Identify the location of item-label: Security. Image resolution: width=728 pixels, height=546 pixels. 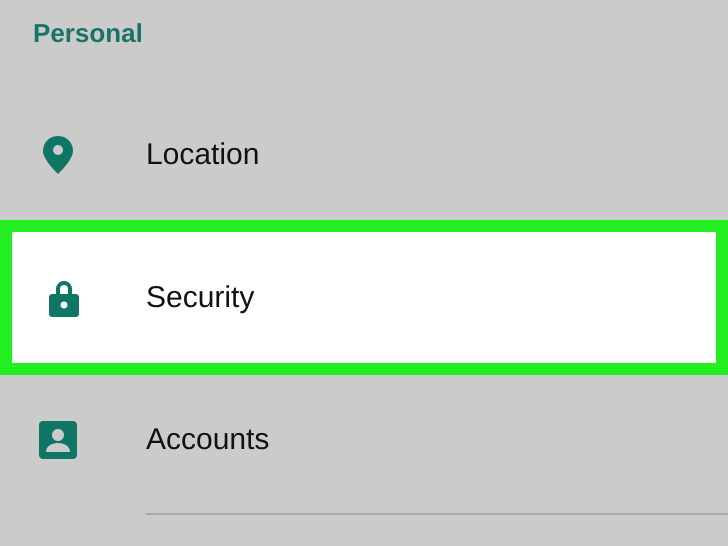
(200, 297).